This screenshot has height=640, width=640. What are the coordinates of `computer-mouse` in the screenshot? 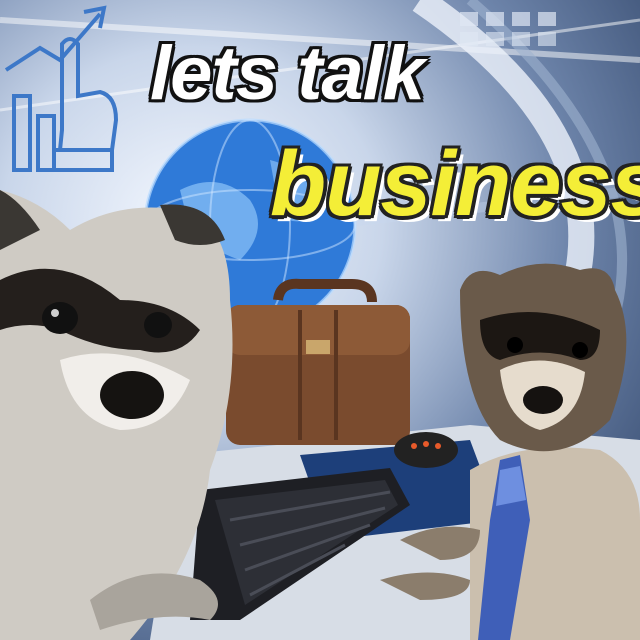 It's located at (426, 450).